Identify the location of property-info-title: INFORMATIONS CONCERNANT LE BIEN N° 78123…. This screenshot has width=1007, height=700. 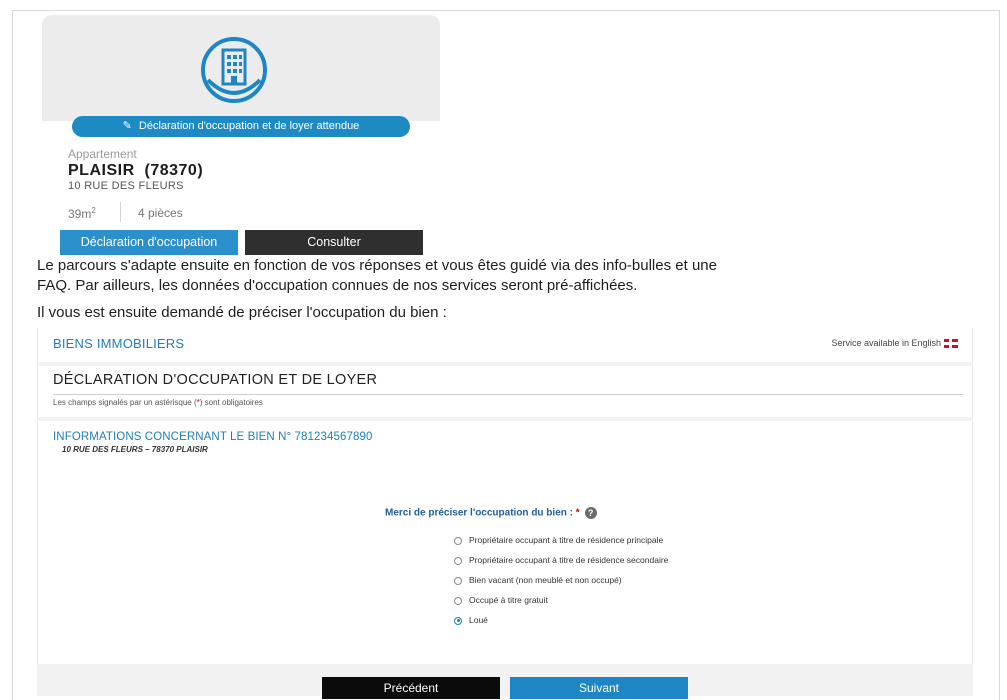
(212, 437).